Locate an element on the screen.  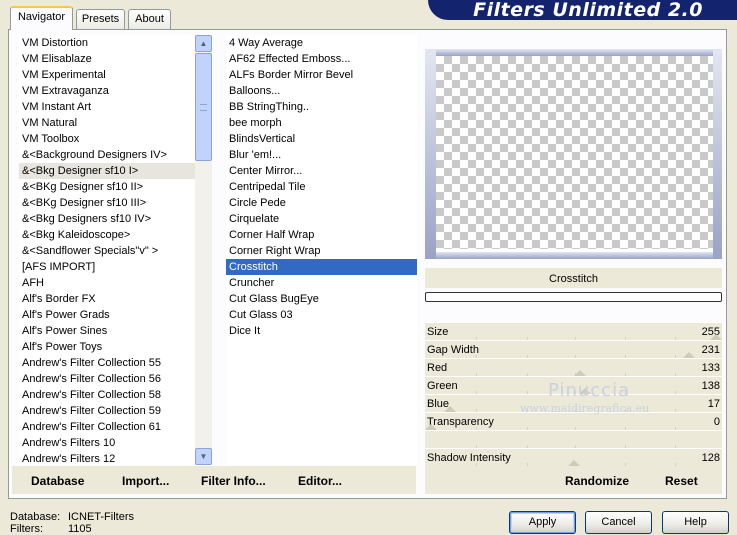
param-value: 133 is located at coordinates (710, 368).